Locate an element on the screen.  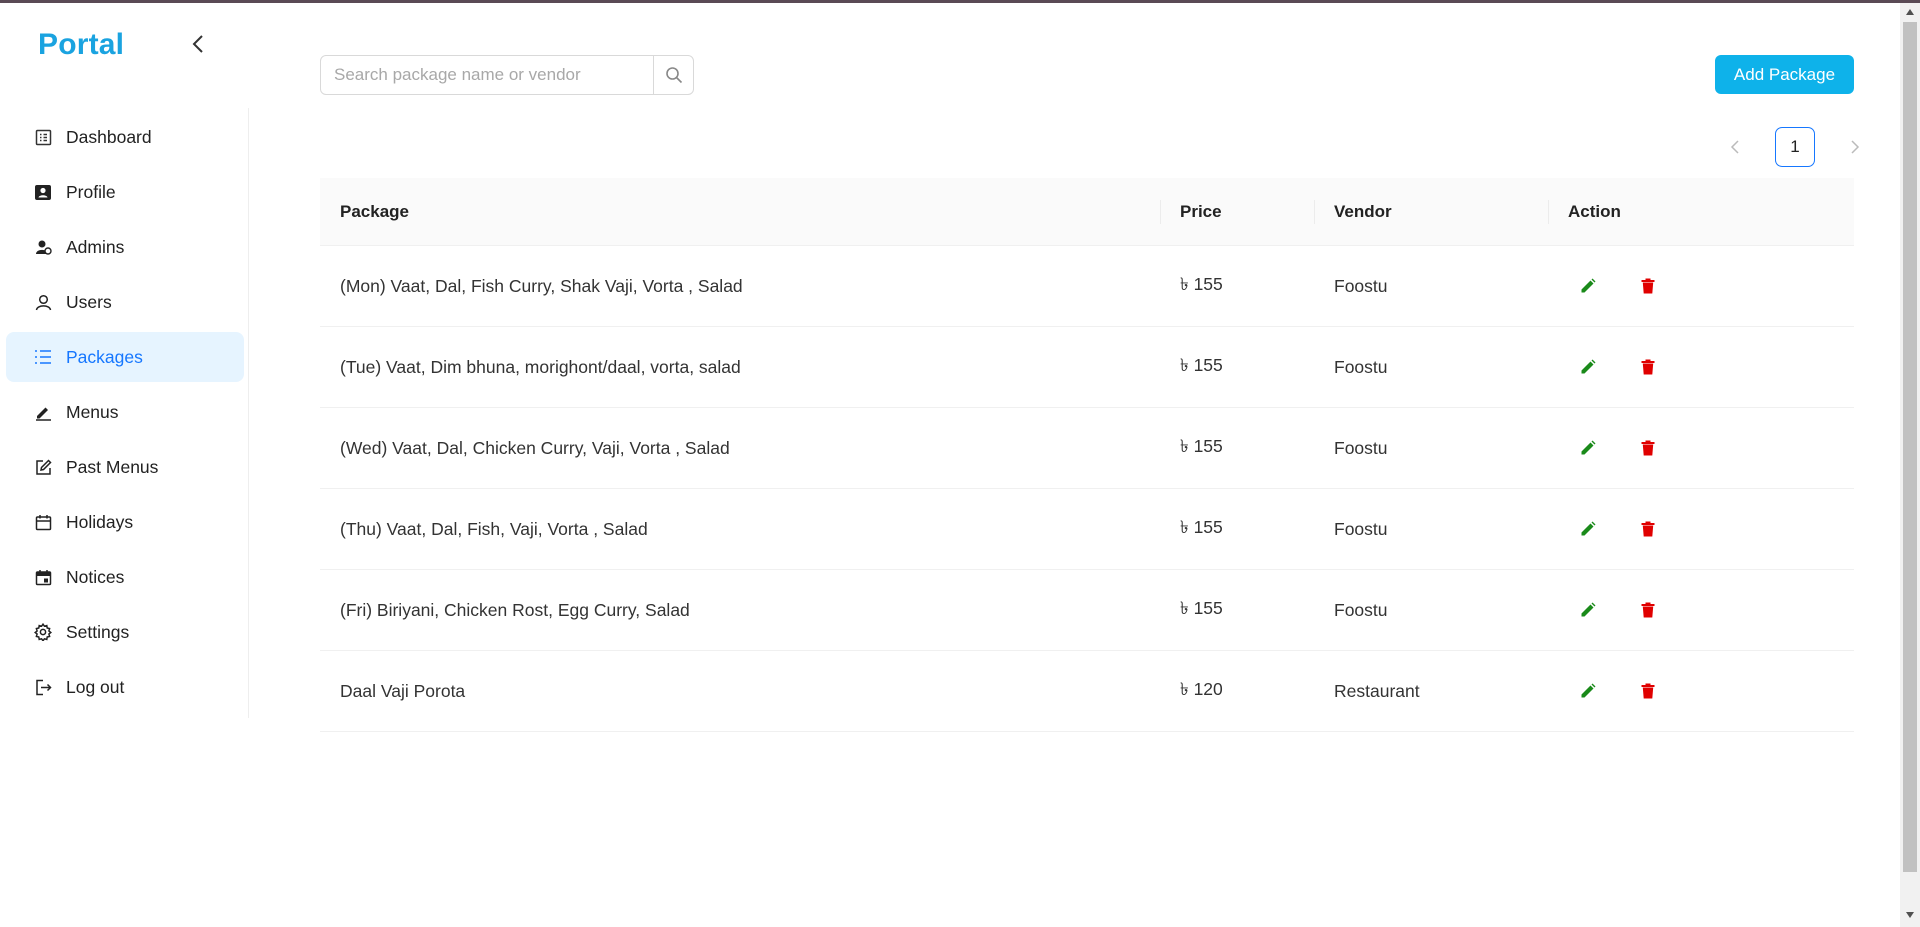
sidebar-item-label: Packages is located at coordinates (104, 356).